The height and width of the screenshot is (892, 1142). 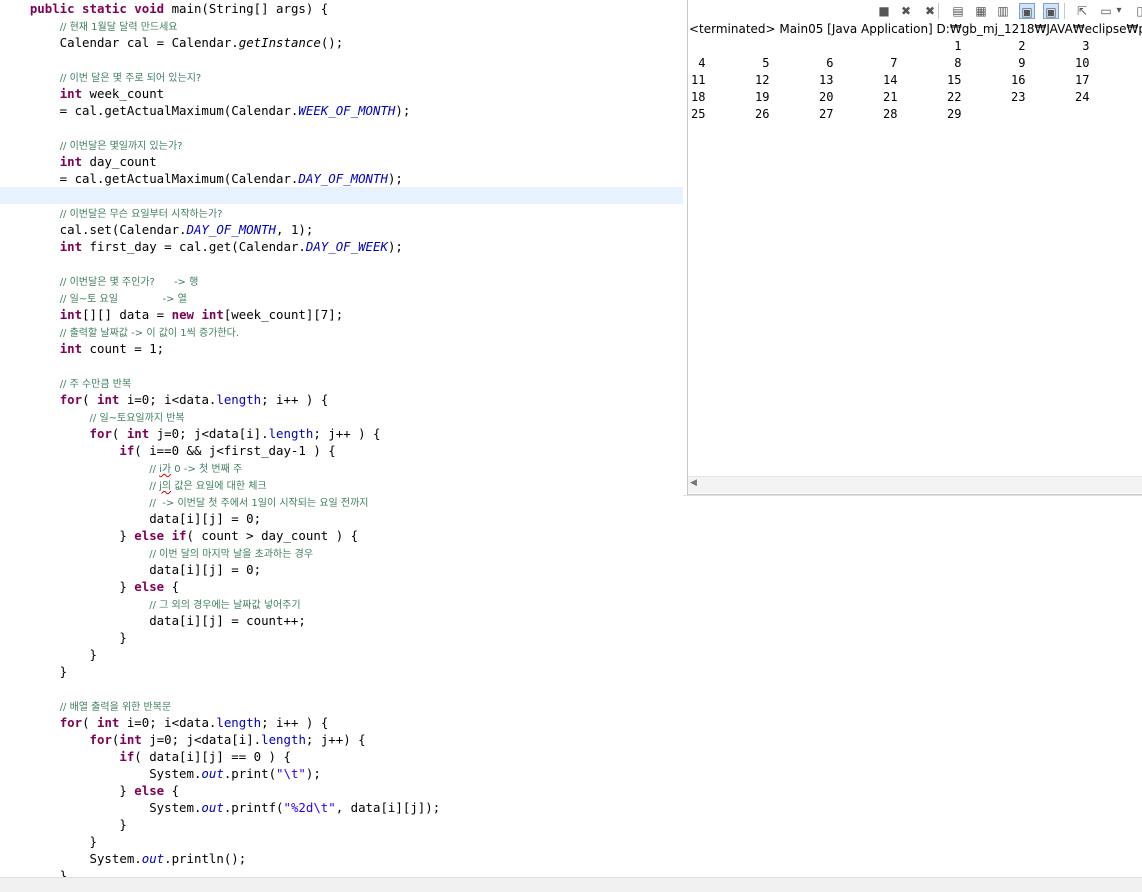 What do you see at coordinates (958, 11) in the screenshot?
I see `clear-console-icon: ▤` at bounding box center [958, 11].